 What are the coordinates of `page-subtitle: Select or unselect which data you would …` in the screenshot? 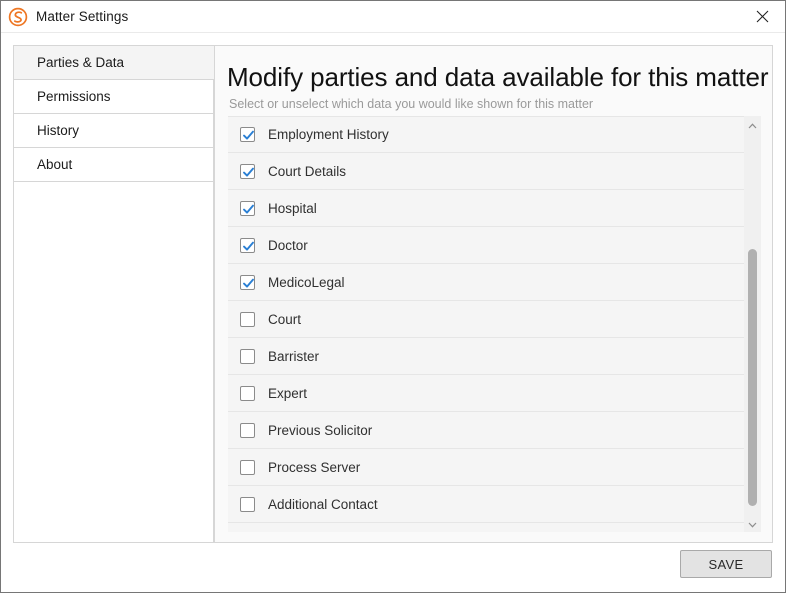 It's located at (411, 104).